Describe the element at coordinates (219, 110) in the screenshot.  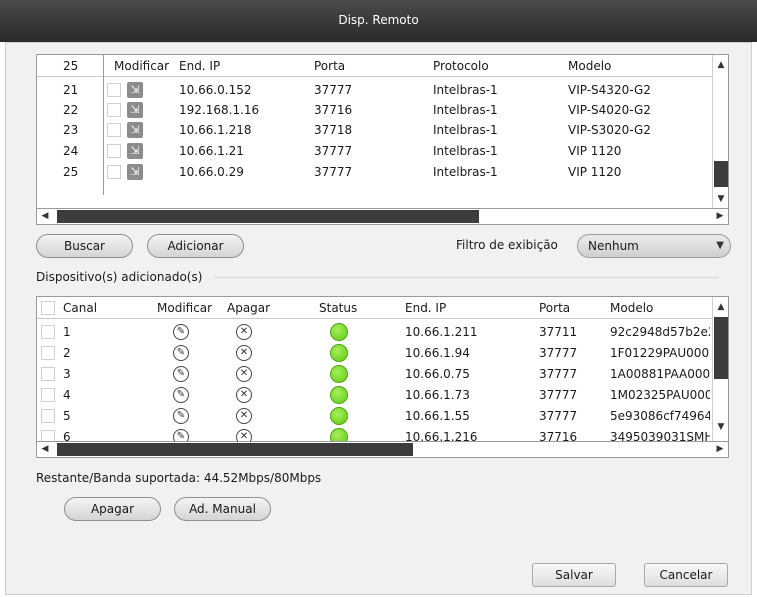
I see `row-ip: 192.168.1.16` at that location.